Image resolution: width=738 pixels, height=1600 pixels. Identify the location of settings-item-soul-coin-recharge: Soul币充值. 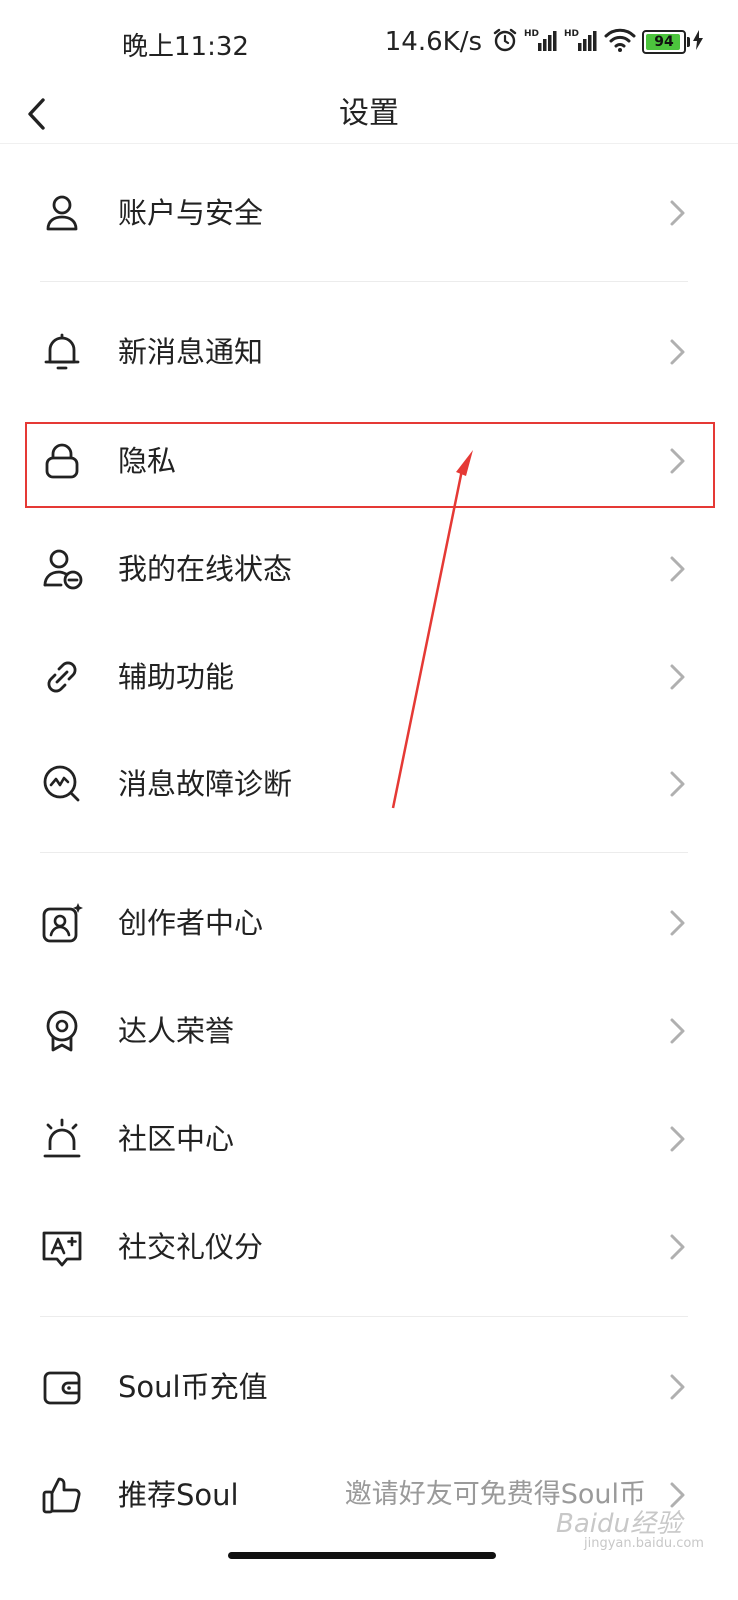
(369, 1387).